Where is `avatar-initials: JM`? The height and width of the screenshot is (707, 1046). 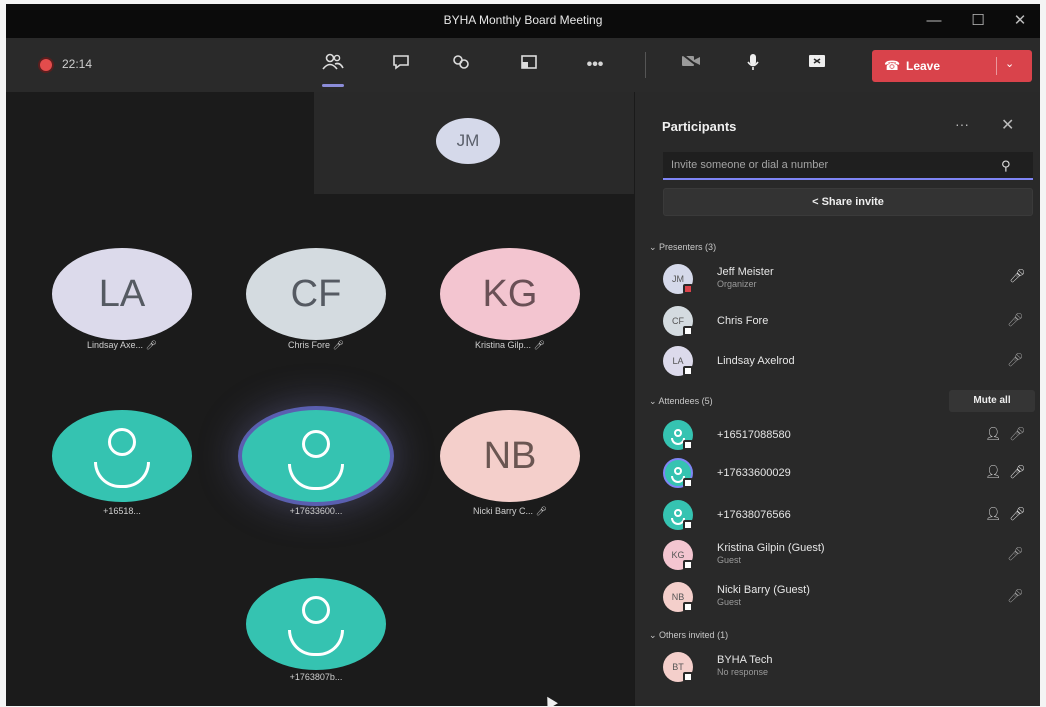 avatar-initials: JM is located at coordinates (468, 140).